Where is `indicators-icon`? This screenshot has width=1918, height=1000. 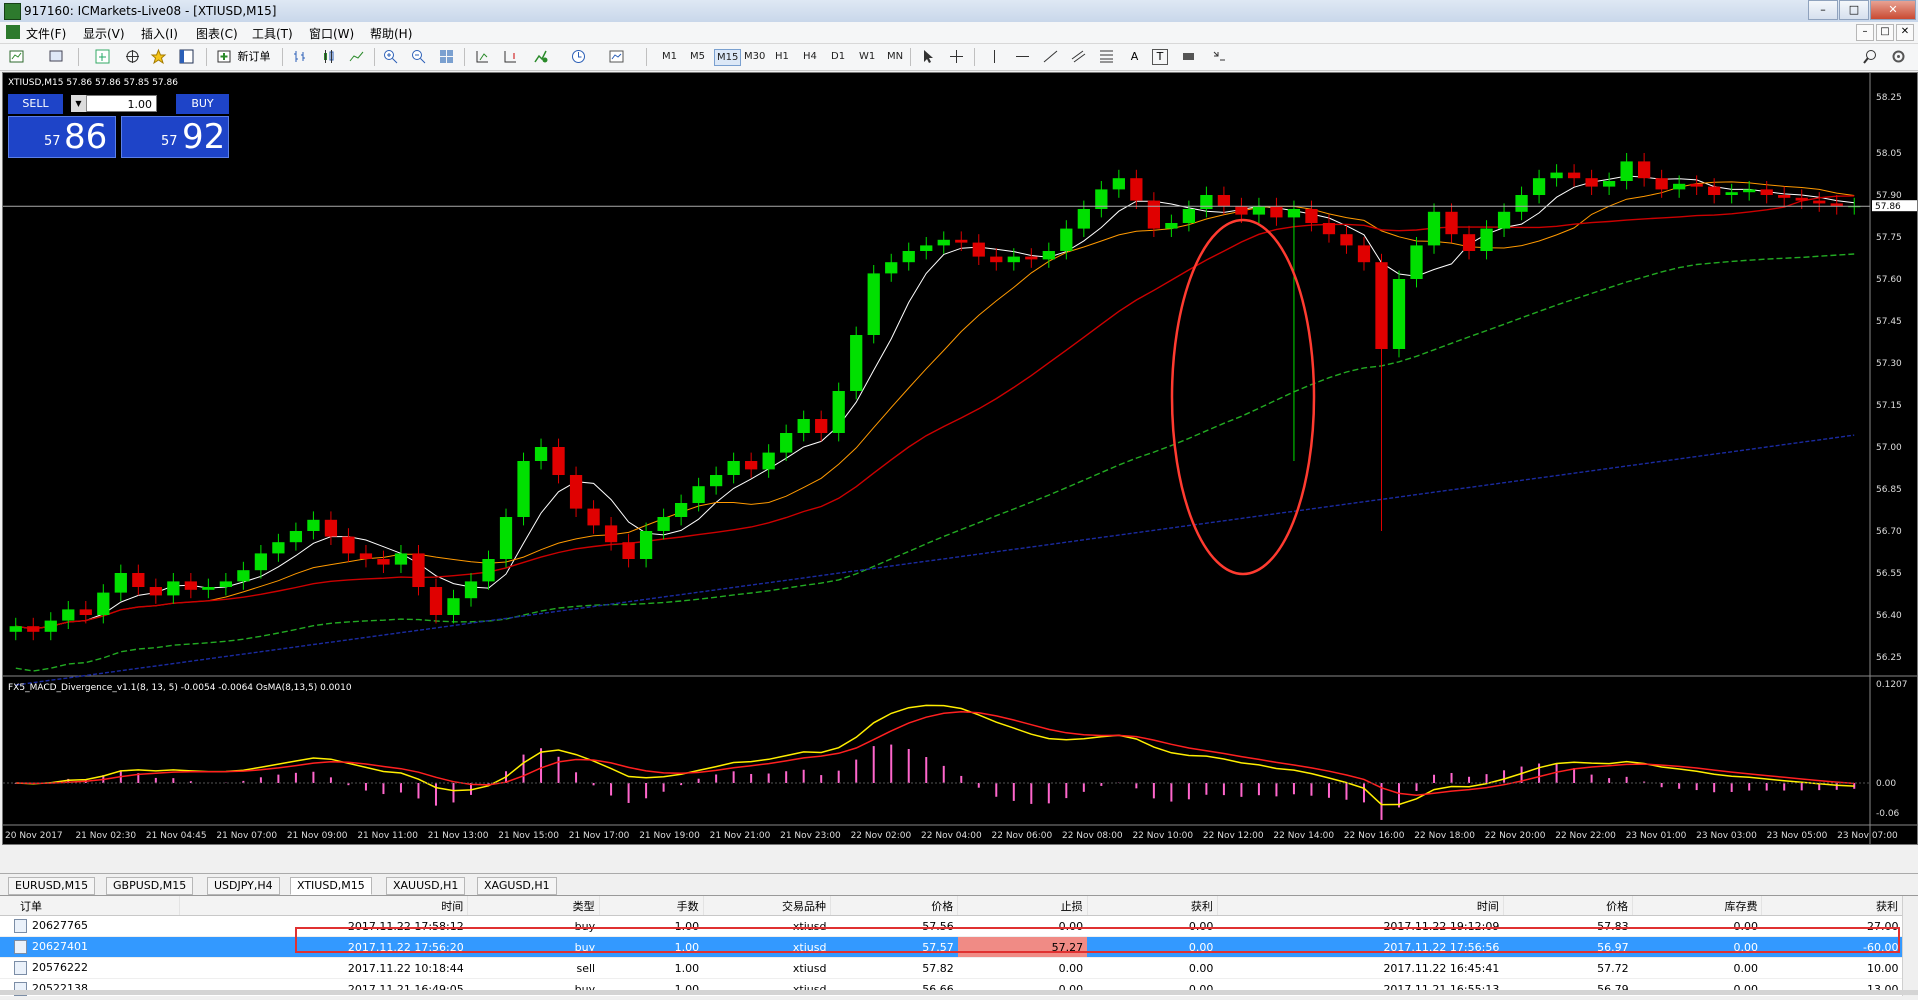
indicators-icon is located at coordinates (540, 56).